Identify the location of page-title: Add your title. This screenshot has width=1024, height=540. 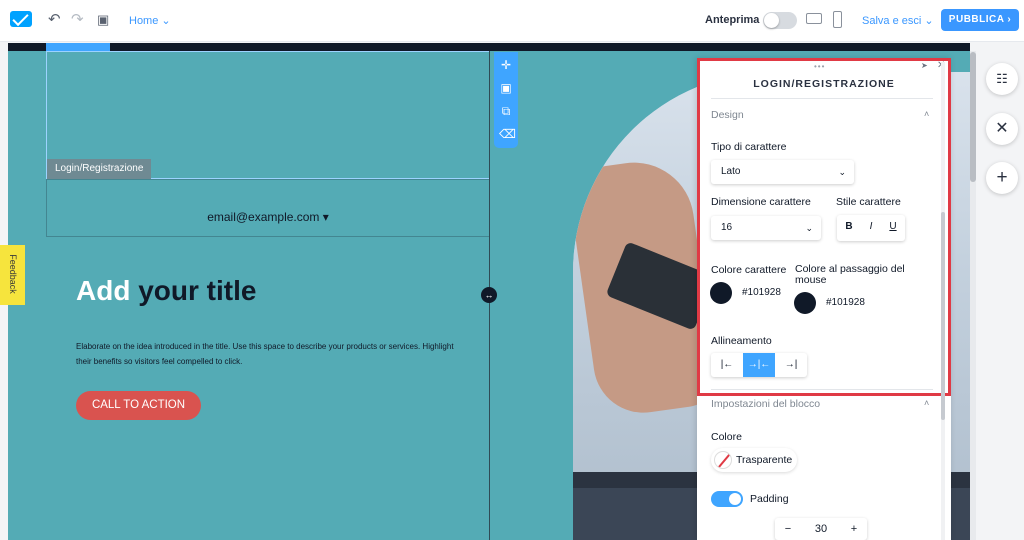
(166, 291).